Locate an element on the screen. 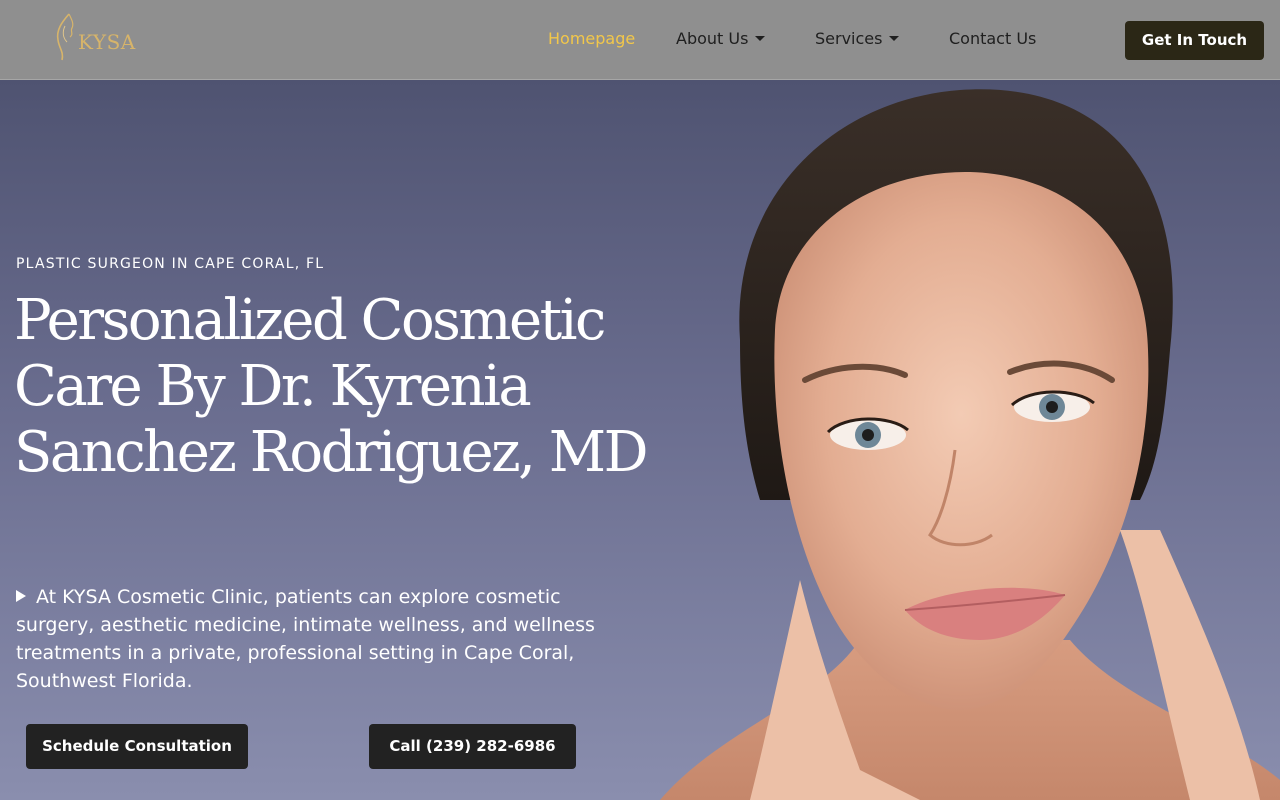 Image resolution: width=1280 pixels, height=800 pixels. nav-about-us: About Us is located at coordinates (721, 39).